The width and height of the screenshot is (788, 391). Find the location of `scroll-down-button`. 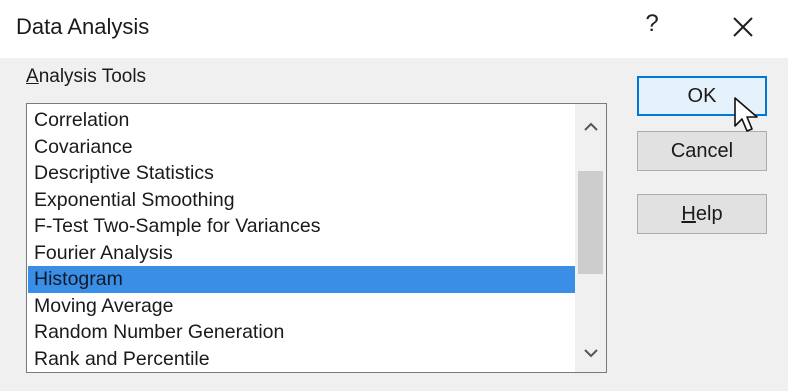

scroll-down-button is located at coordinates (590, 353).